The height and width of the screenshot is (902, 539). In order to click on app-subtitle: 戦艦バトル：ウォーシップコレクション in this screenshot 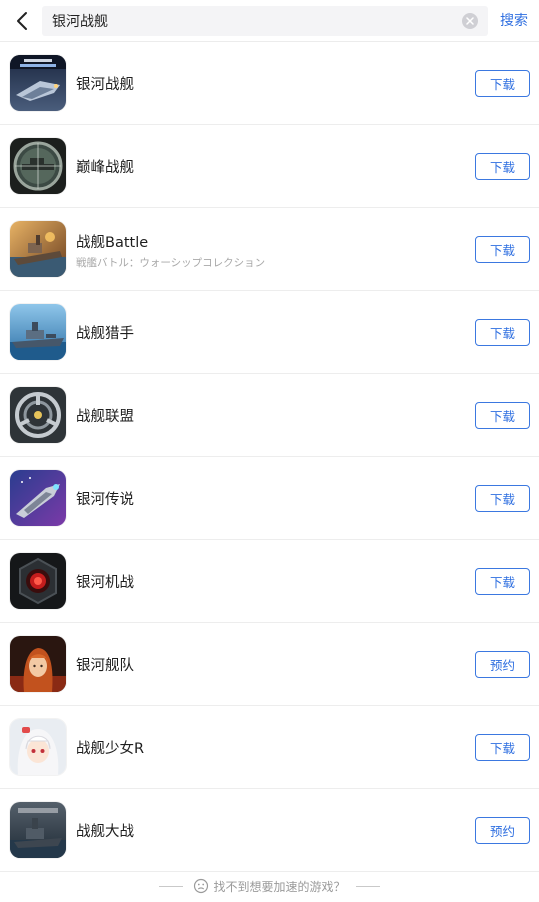, I will do `click(171, 263)`.